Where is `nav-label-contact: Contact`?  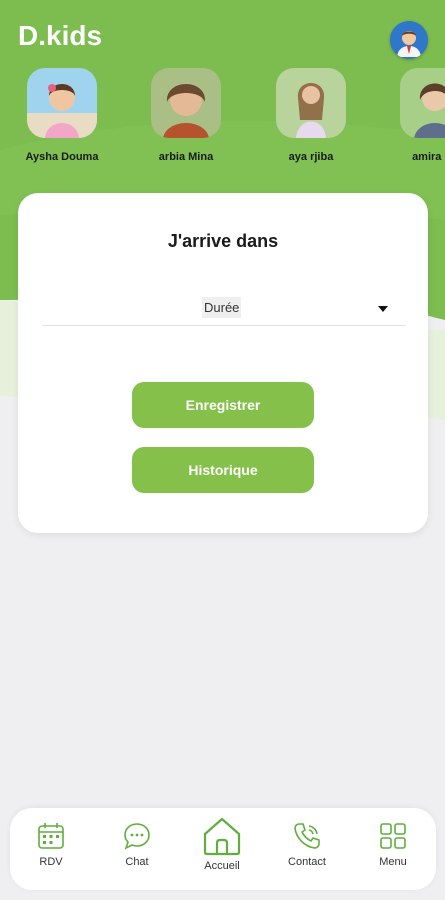 nav-label-contact: Contact is located at coordinates (307, 862).